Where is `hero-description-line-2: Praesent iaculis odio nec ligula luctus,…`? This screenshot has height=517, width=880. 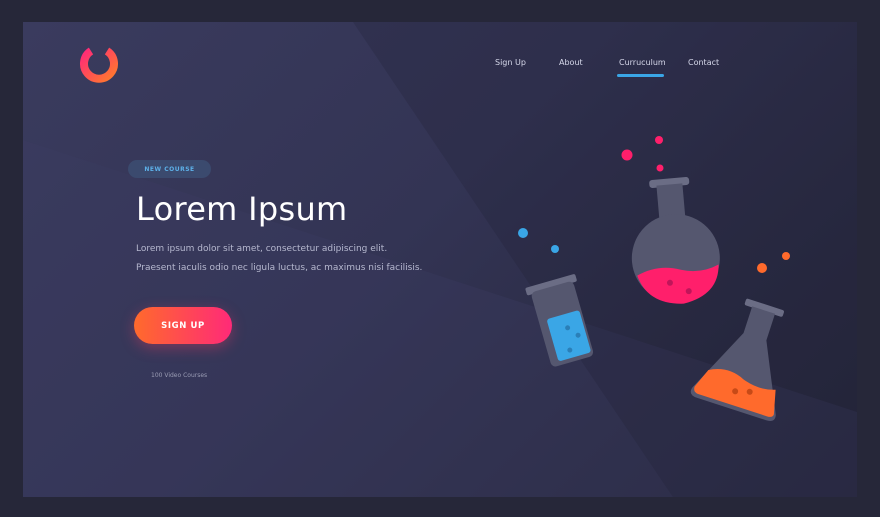
hero-description-line-2: Praesent iaculis odio nec ligula luctus,… is located at coordinates (279, 268).